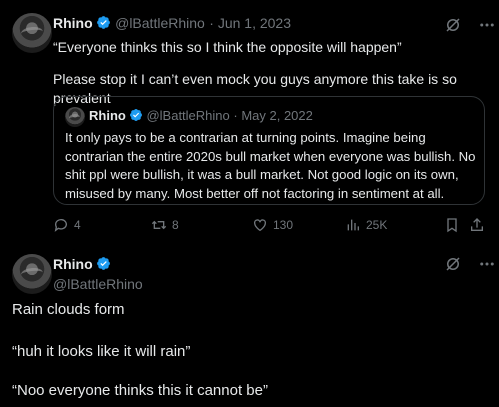  Describe the element at coordinates (260, 225) in the screenshot. I see `like-icon` at that location.